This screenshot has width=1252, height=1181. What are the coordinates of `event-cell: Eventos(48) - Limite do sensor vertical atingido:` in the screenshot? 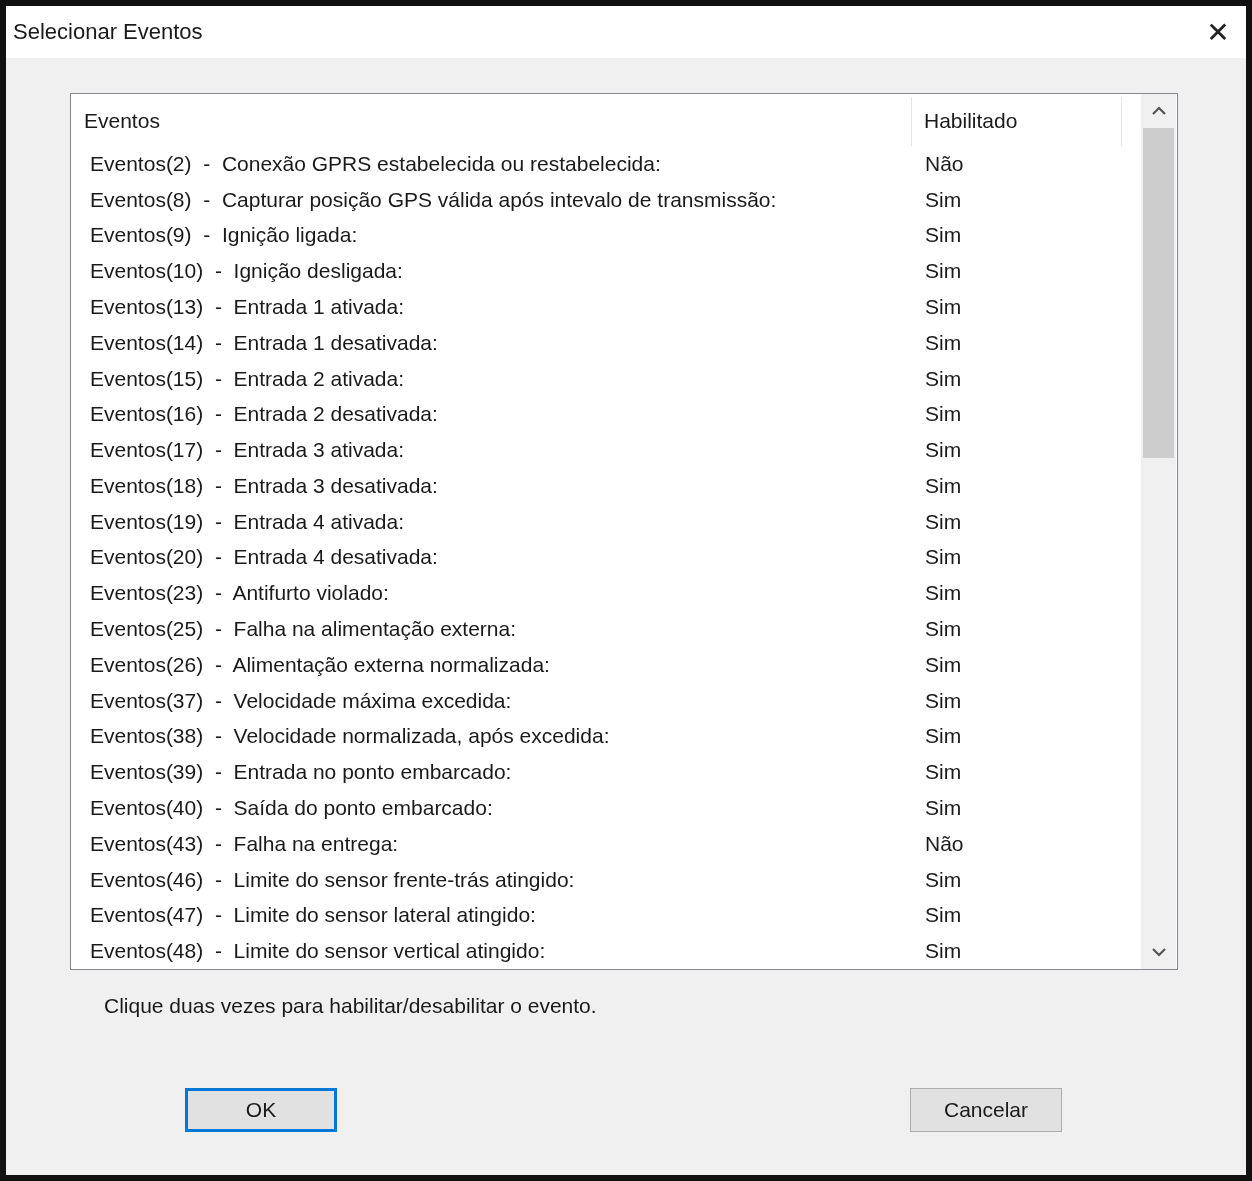 It's located at (491, 951).